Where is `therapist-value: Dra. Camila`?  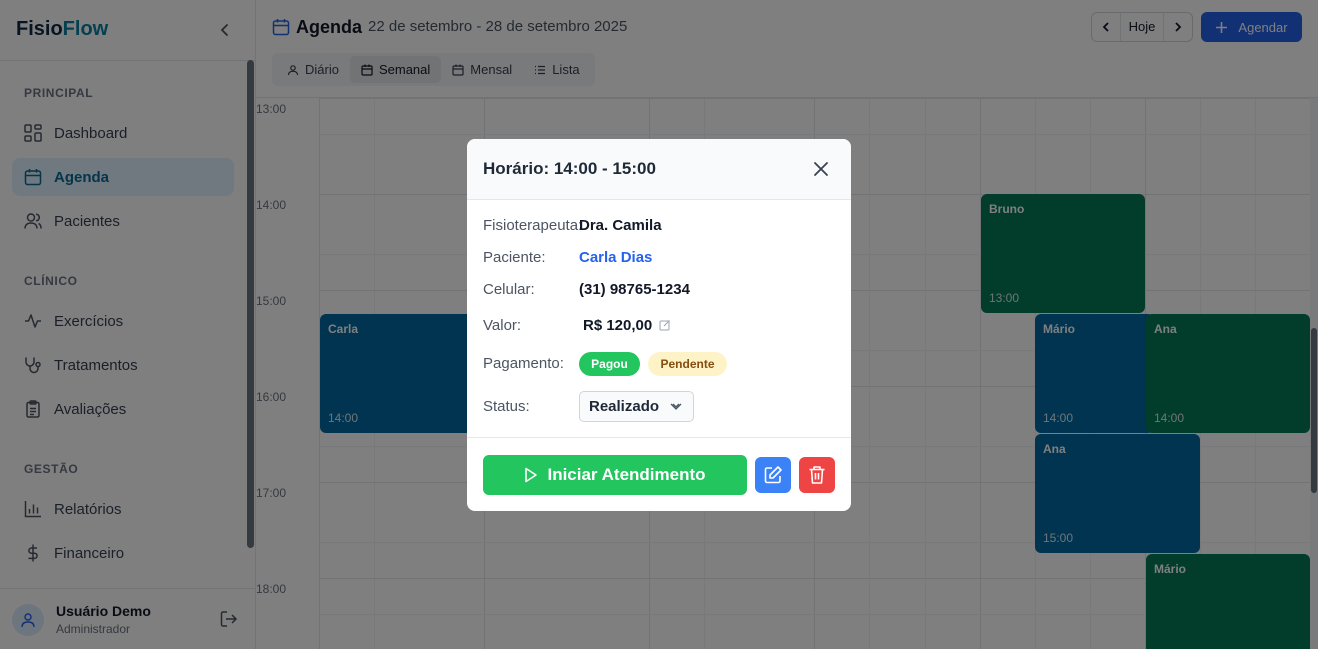
therapist-value: Dra. Camila is located at coordinates (620, 225).